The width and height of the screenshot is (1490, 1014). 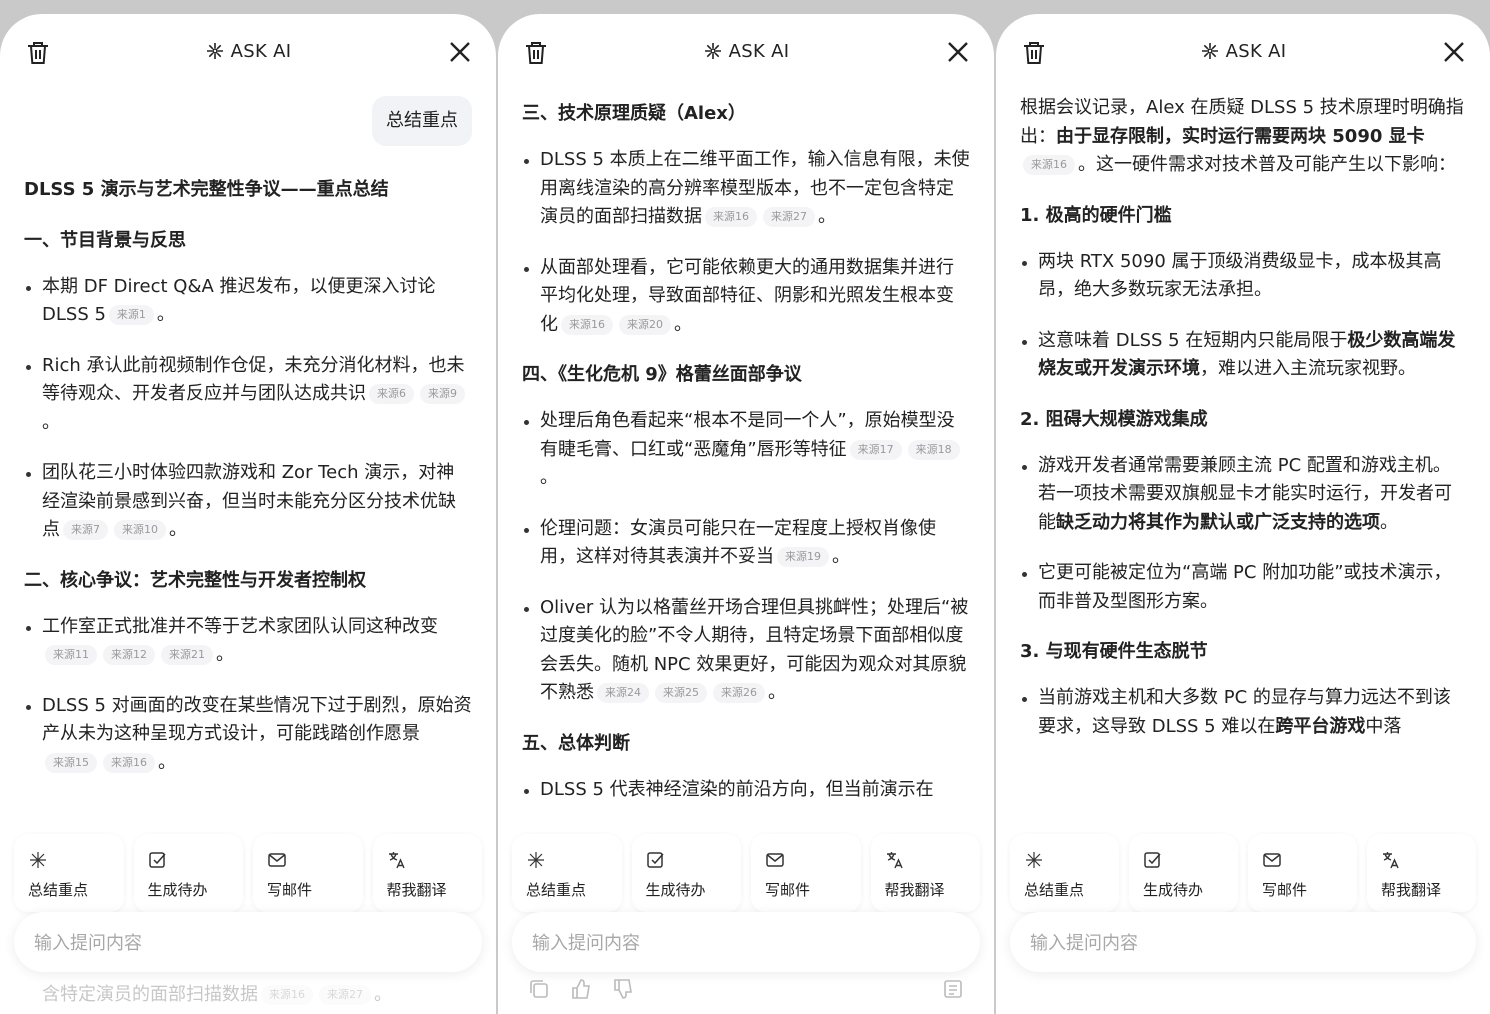 I want to click on source-tag: 来源20, so click(x=645, y=324).